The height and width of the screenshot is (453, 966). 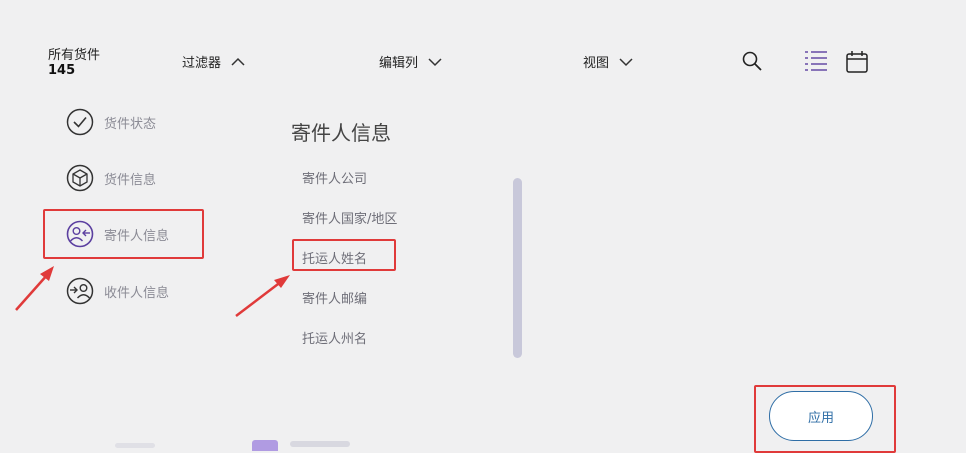 I want to click on apply-button: 应用, so click(x=821, y=416).